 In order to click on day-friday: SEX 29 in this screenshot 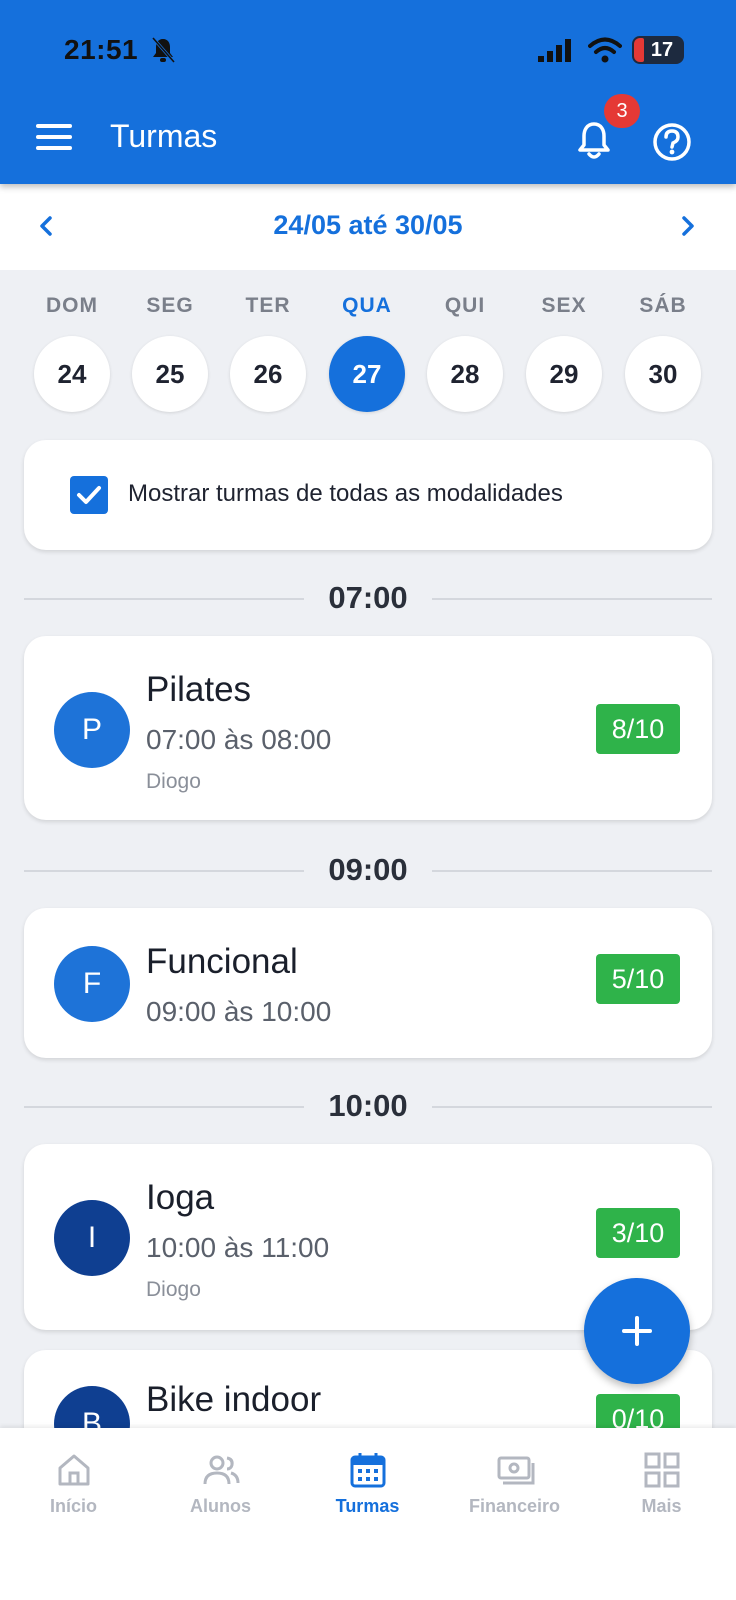, I will do `click(564, 355)`.